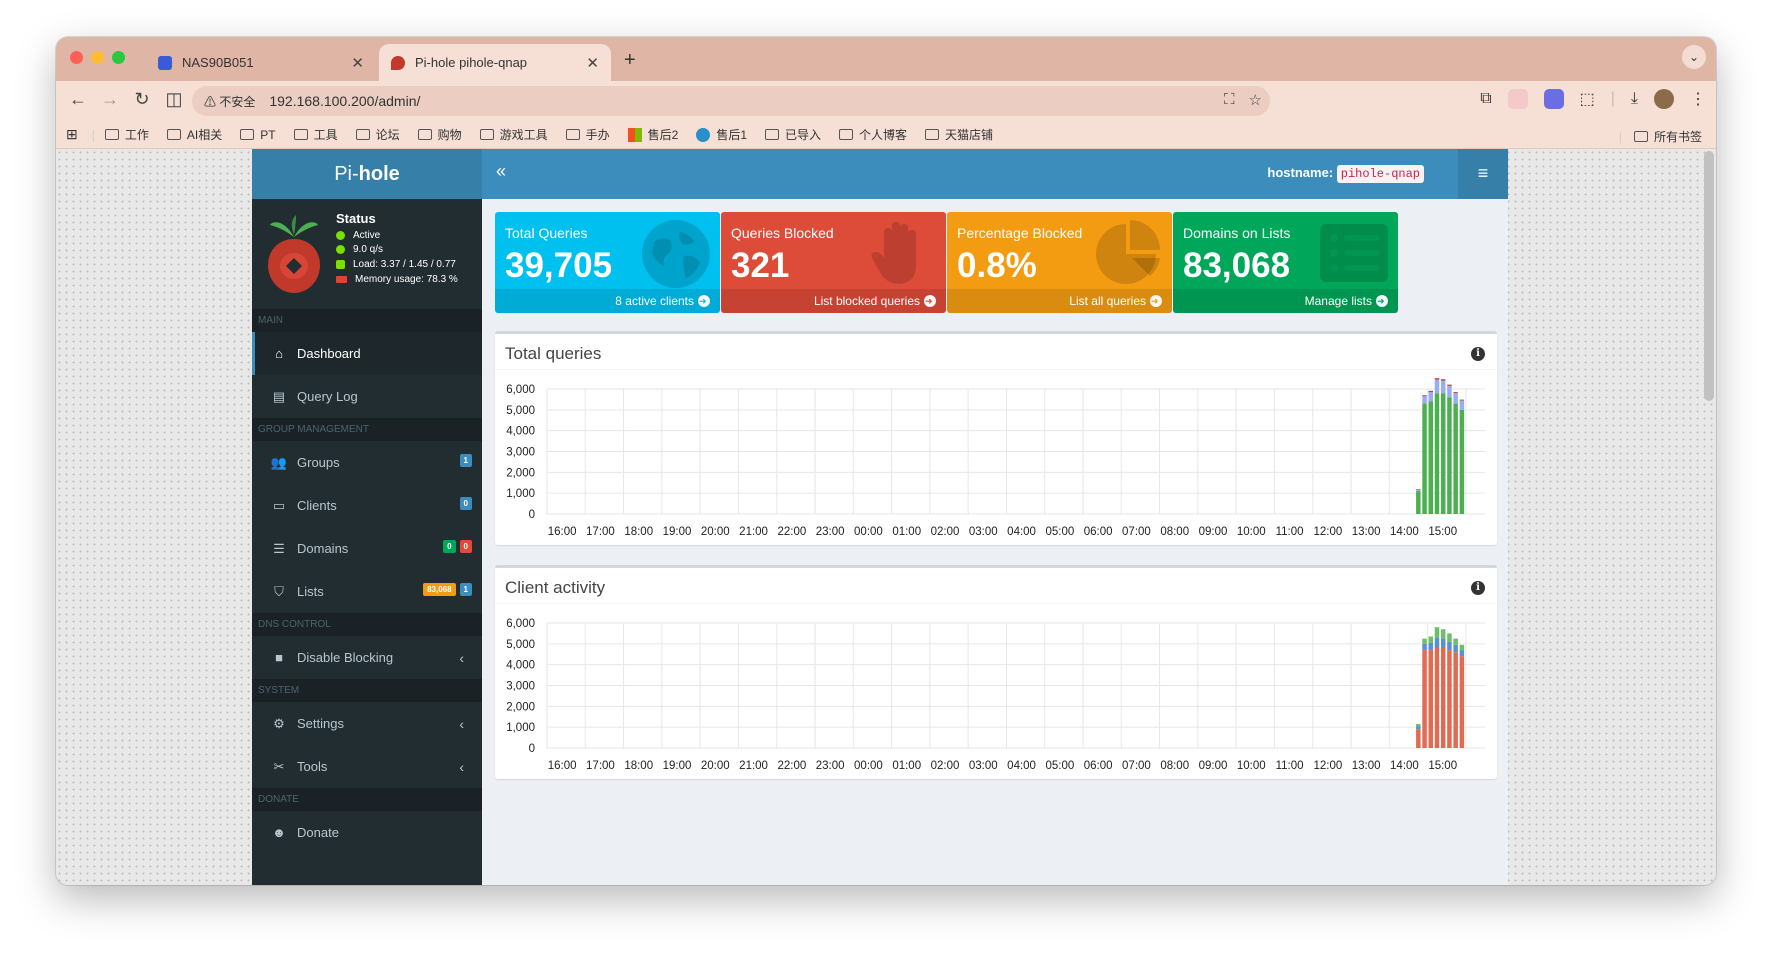 Image resolution: width=1771 pixels, height=959 pixels. I want to click on zoom-window-button, so click(118, 57).